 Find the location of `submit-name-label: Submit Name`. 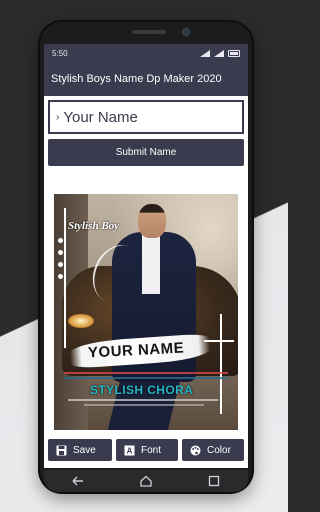

submit-name-label: Submit Name is located at coordinates (146, 152).